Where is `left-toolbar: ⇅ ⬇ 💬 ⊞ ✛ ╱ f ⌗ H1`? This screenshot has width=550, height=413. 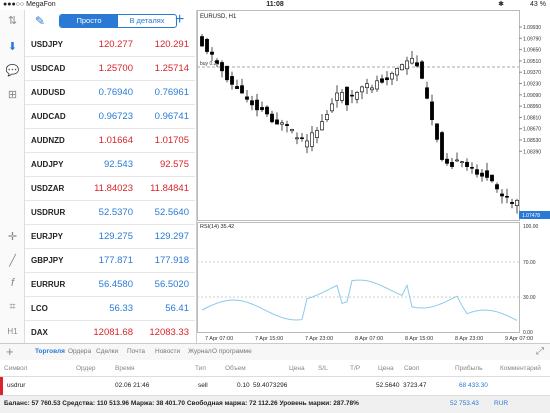
left-toolbar: ⇅ ⬇ 💬 ⊞ ✛ ╱ f ⌗ H1 is located at coordinates (12, 176).